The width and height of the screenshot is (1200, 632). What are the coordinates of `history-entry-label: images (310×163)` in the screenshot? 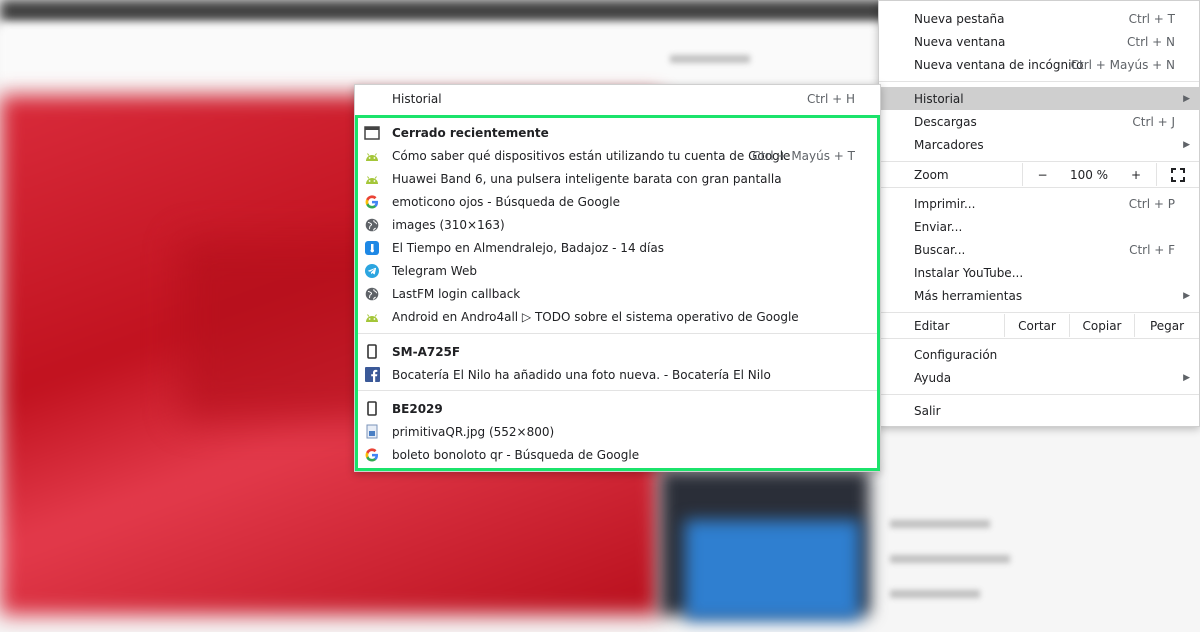 It's located at (448, 224).